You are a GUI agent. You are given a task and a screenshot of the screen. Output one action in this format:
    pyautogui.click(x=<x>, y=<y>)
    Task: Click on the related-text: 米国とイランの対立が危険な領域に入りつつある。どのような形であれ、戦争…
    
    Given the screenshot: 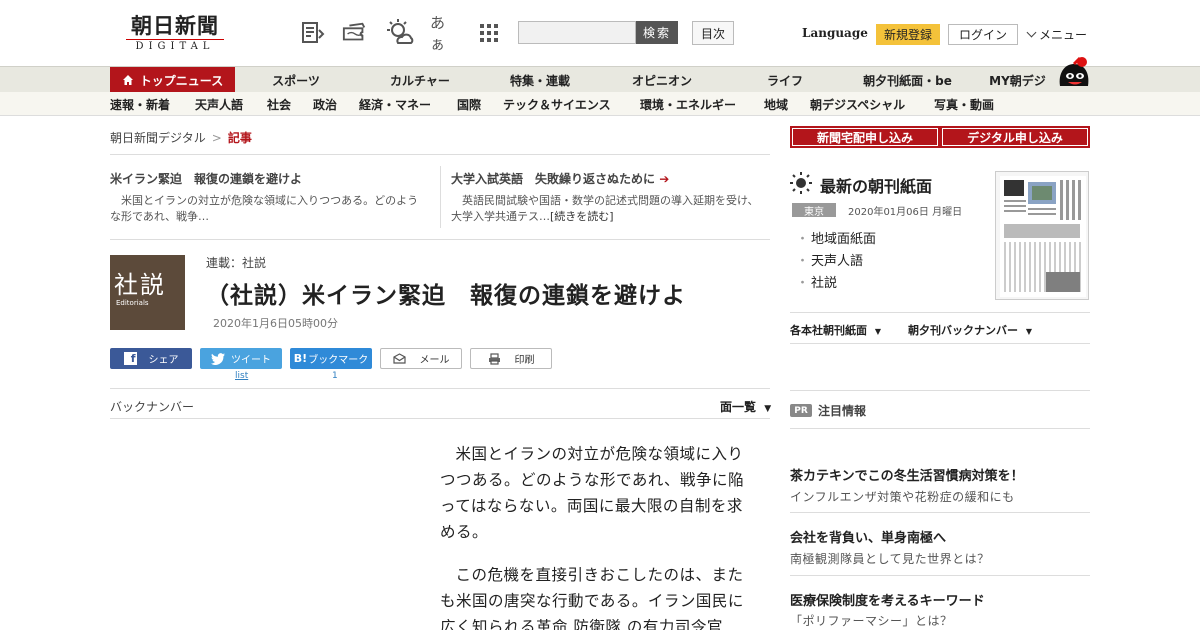 What is the action you would take?
    pyautogui.click(x=264, y=208)
    